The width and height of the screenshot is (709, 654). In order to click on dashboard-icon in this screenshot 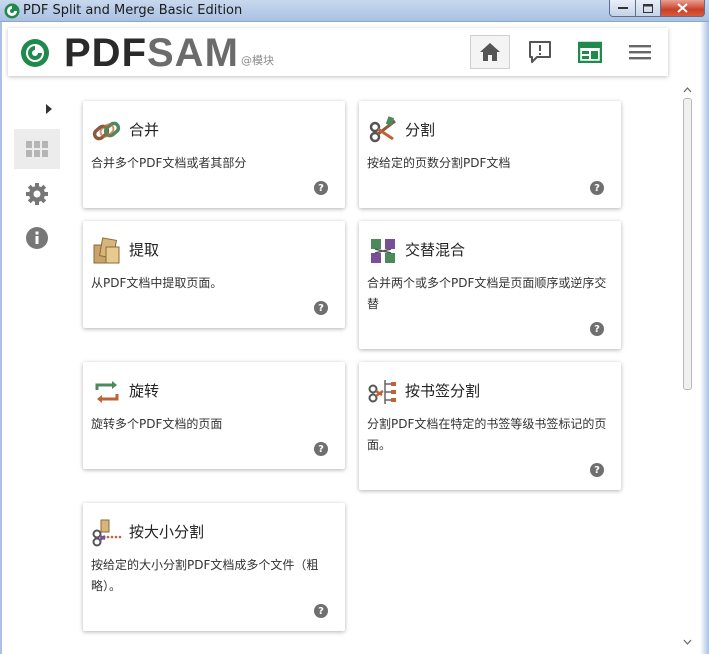, I will do `click(590, 52)`.